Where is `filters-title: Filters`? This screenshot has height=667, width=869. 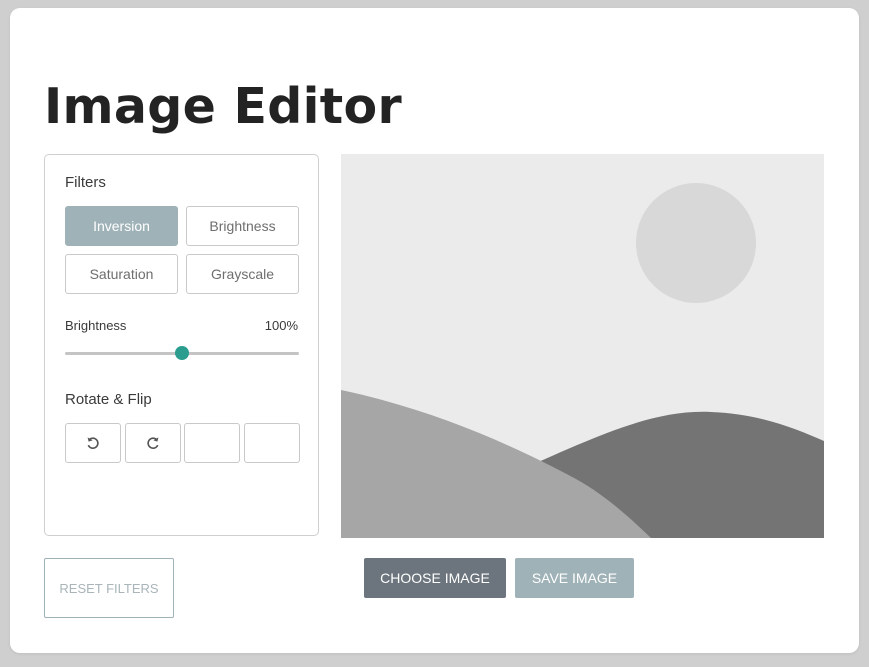
filters-title: Filters is located at coordinates (85, 182).